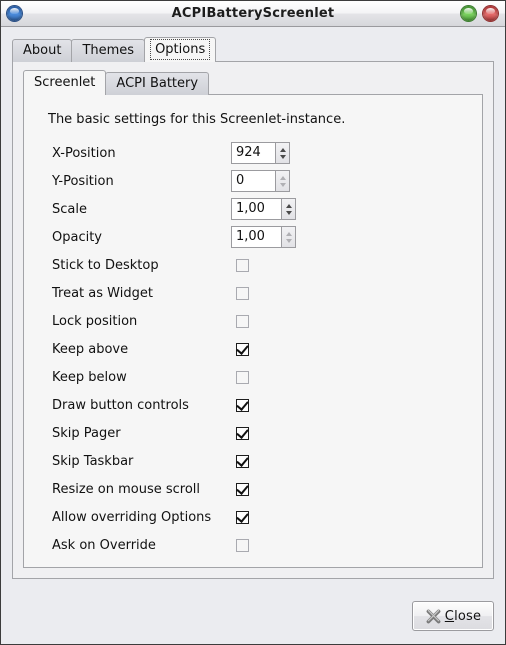 Image resolution: width=506 pixels, height=645 pixels. I want to click on setting-row-y-position: Y-Position 0, so click(253, 181).